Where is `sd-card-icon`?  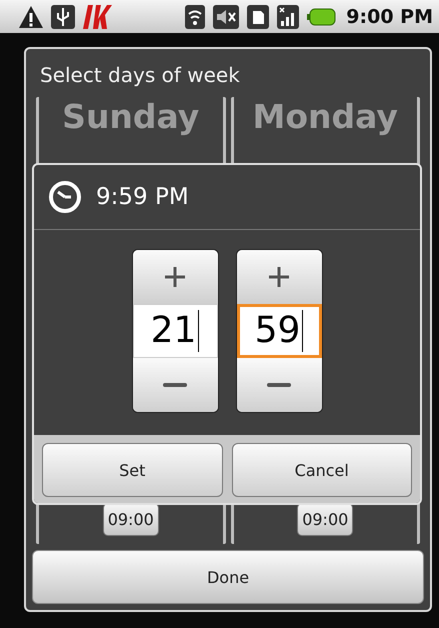
sd-card-icon is located at coordinates (258, 17).